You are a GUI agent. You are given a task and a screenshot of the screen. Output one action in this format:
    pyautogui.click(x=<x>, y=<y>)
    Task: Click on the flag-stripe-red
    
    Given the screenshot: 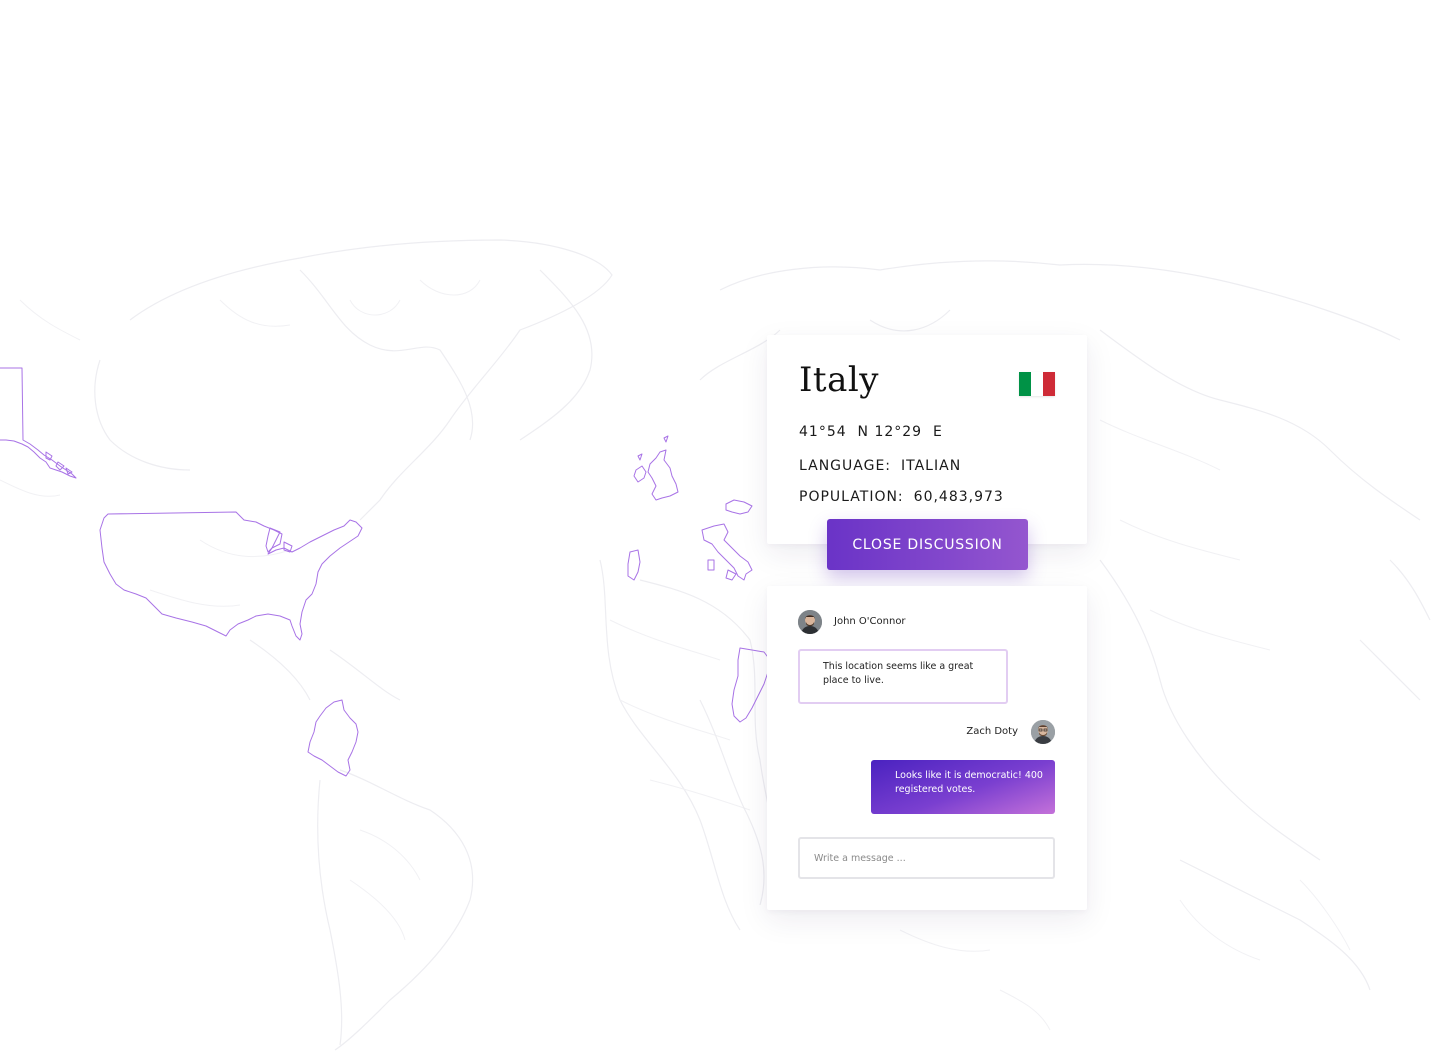 What is the action you would take?
    pyautogui.click(x=1049, y=384)
    